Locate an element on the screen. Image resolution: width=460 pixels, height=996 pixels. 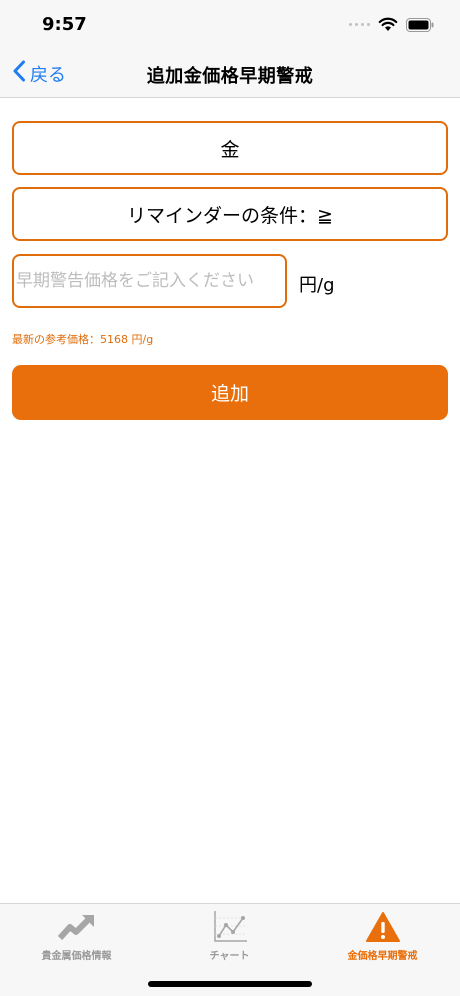
tab-precious-metal-prices: 貴金属価格情報 is located at coordinates (76, 939).